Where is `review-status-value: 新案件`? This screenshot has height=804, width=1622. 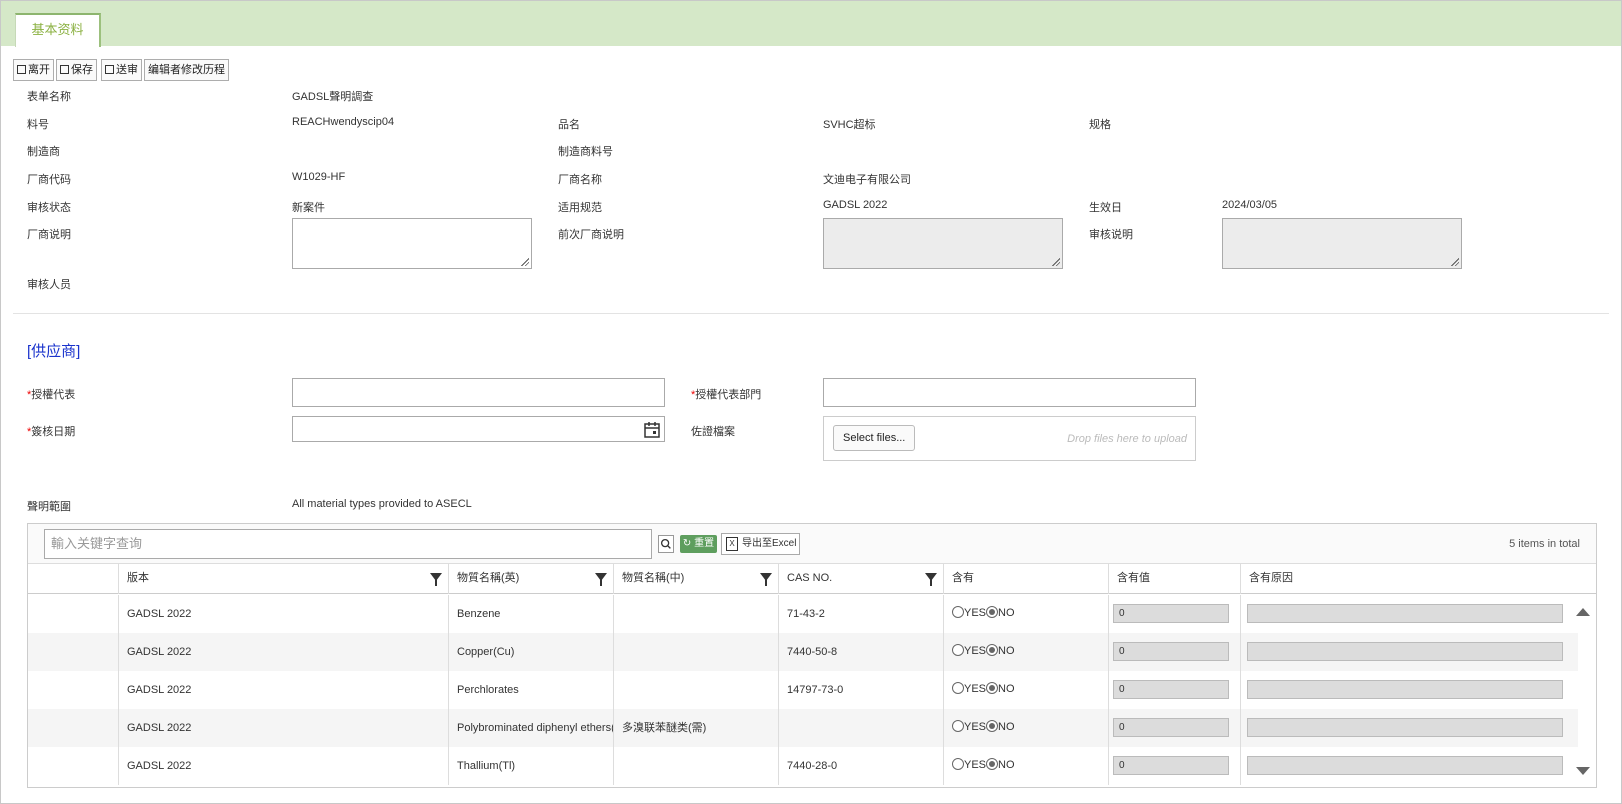
review-status-value: 新案件 is located at coordinates (308, 208).